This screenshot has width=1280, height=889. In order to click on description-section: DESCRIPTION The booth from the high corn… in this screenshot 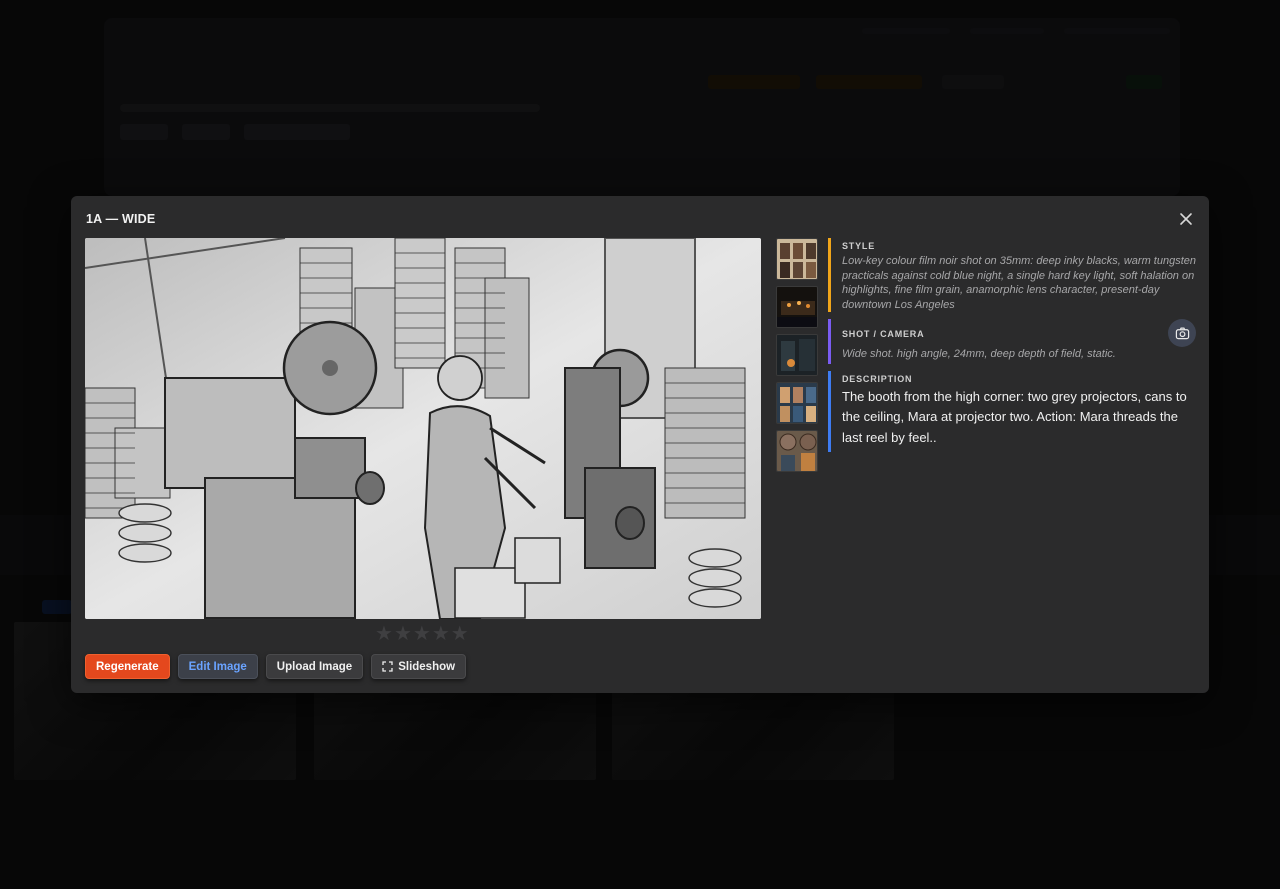, I will do `click(1013, 411)`.